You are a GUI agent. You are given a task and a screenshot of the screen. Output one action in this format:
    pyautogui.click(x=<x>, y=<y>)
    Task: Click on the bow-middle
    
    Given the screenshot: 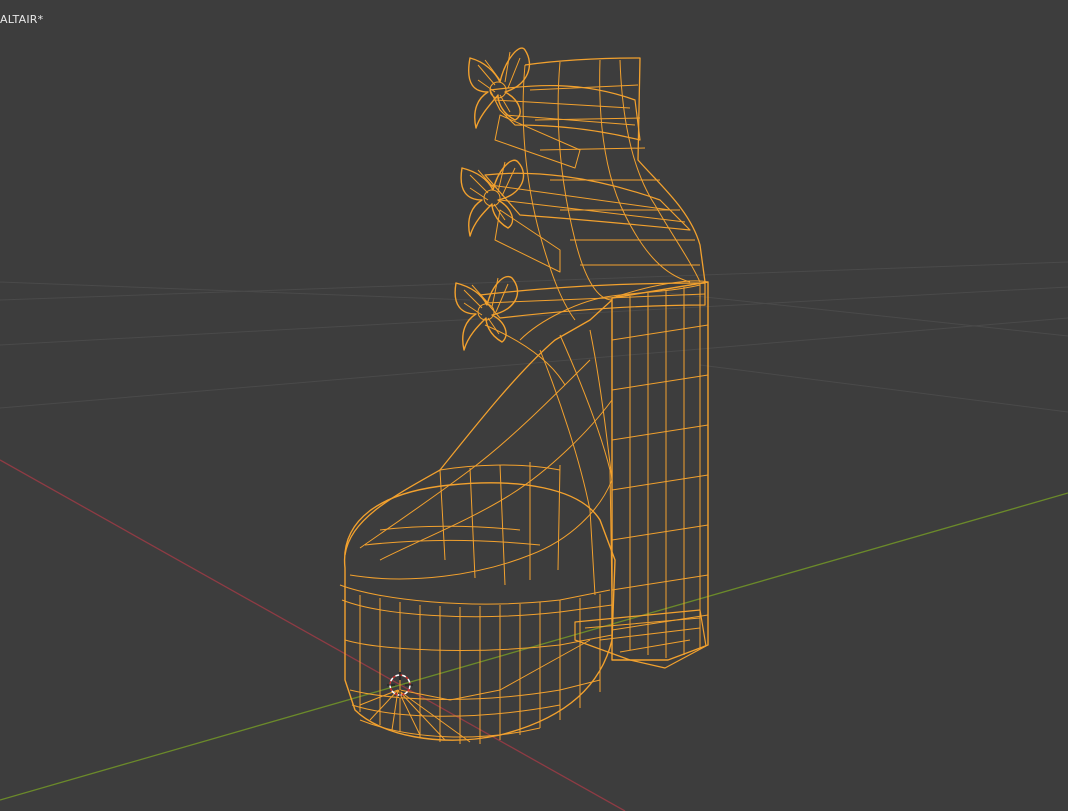 What is the action you would take?
    pyautogui.click(x=492, y=198)
    